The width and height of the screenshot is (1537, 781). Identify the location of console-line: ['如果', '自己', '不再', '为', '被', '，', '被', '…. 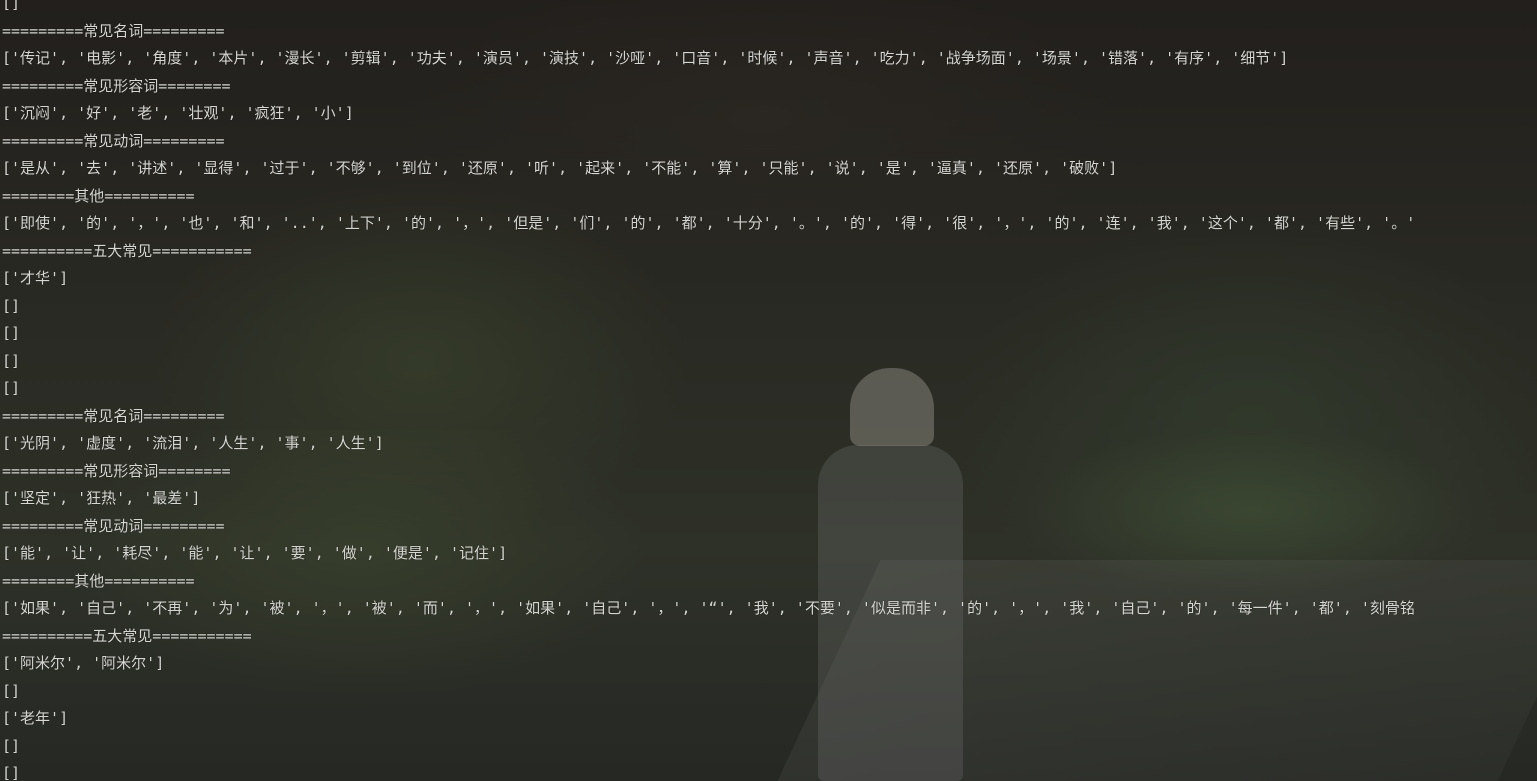
(708, 608).